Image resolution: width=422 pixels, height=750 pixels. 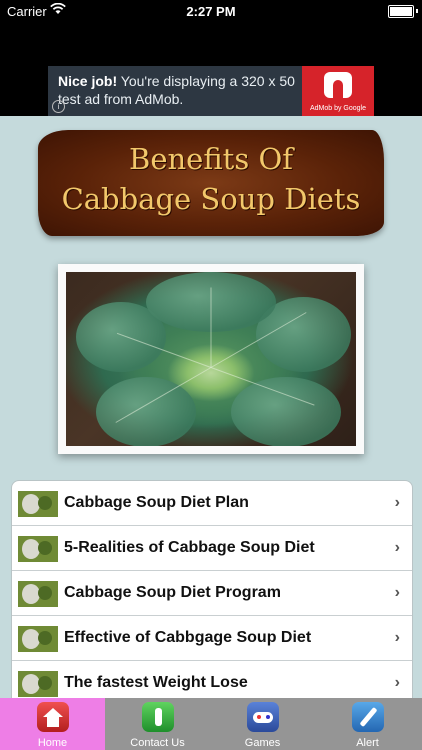 I want to click on title-banner: Benefits Of Cabbage Soup Diets, so click(x=211, y=183).